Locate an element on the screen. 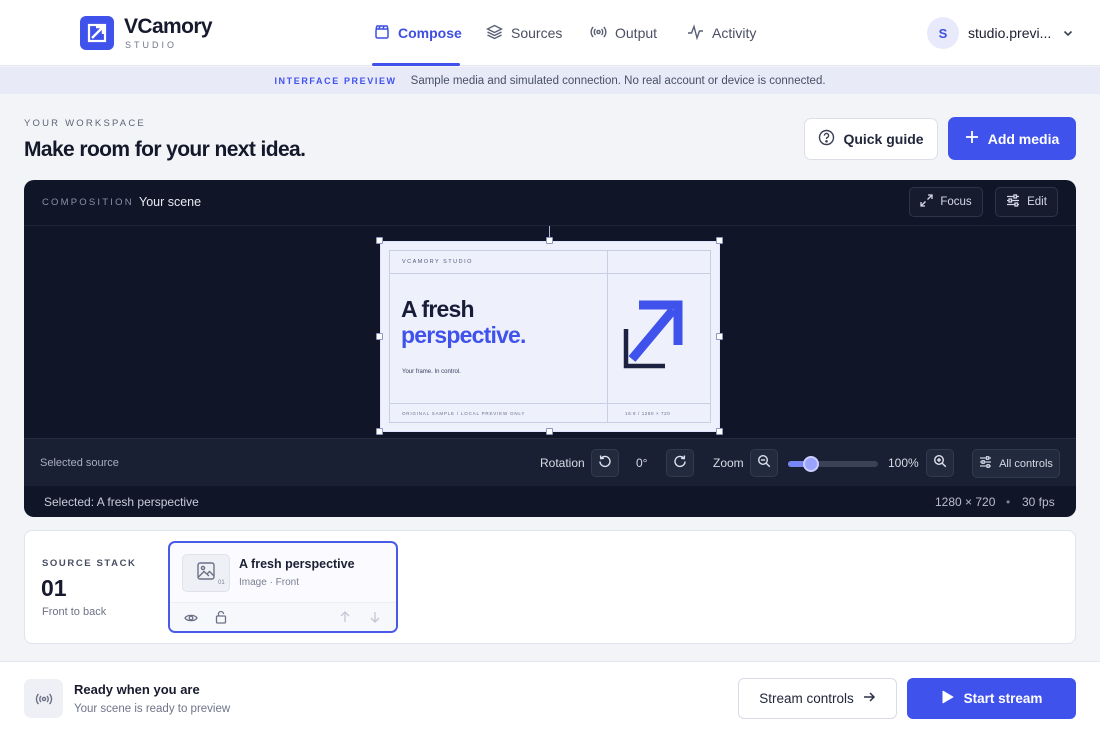  lock-icon is located at coordinates (221, 619).